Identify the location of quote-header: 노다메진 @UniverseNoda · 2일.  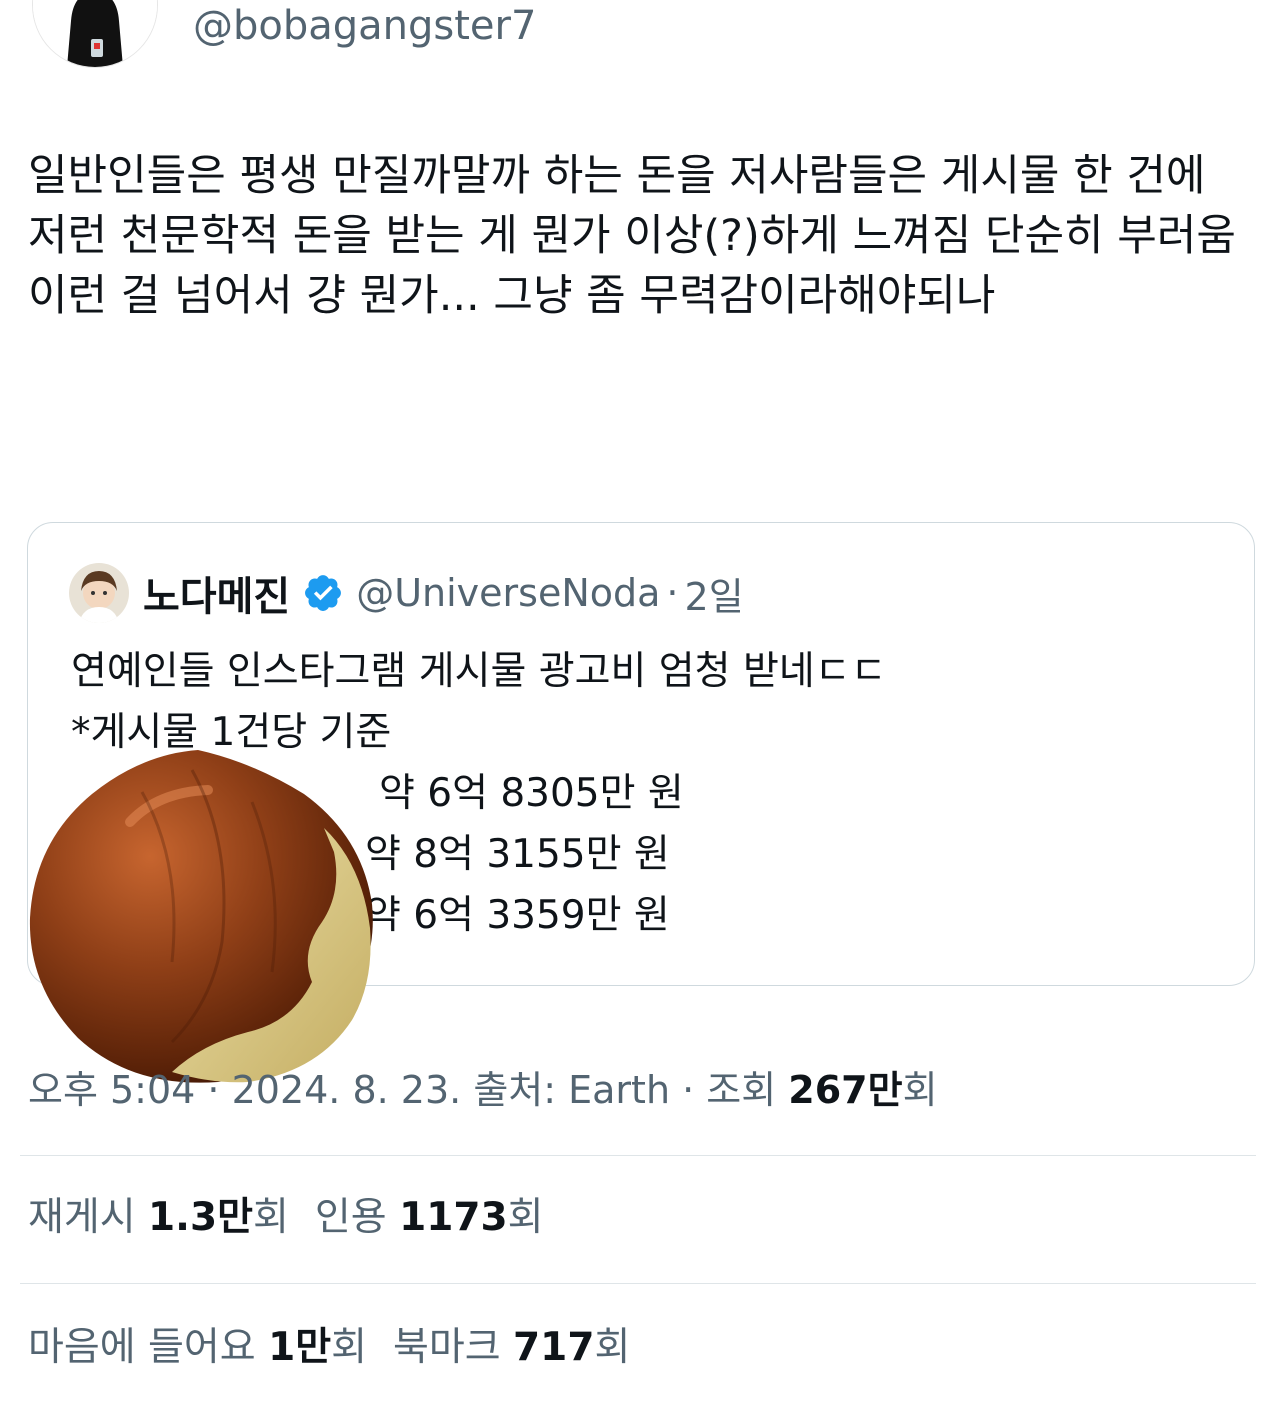
(406, 593).